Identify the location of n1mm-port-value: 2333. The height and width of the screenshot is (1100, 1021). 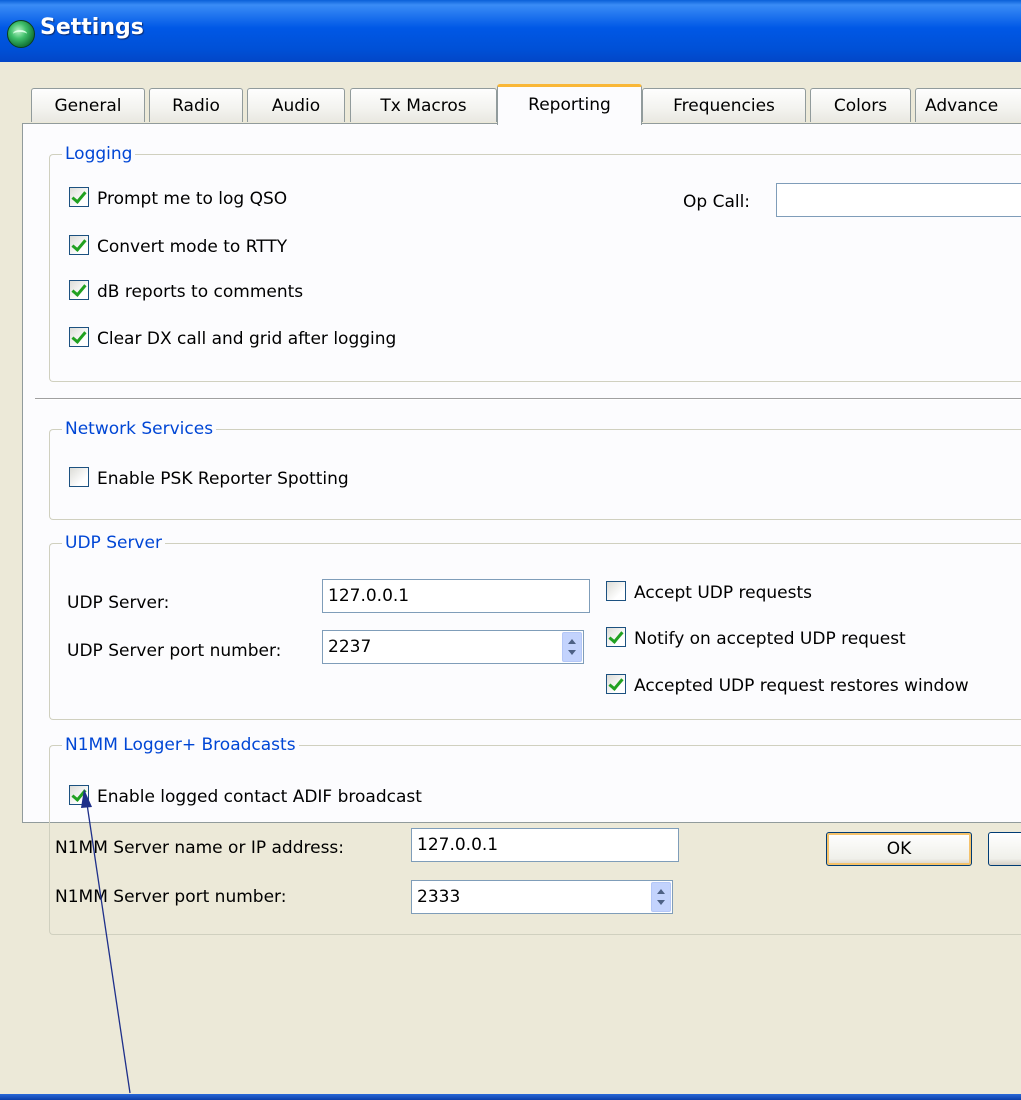
(439, 897).